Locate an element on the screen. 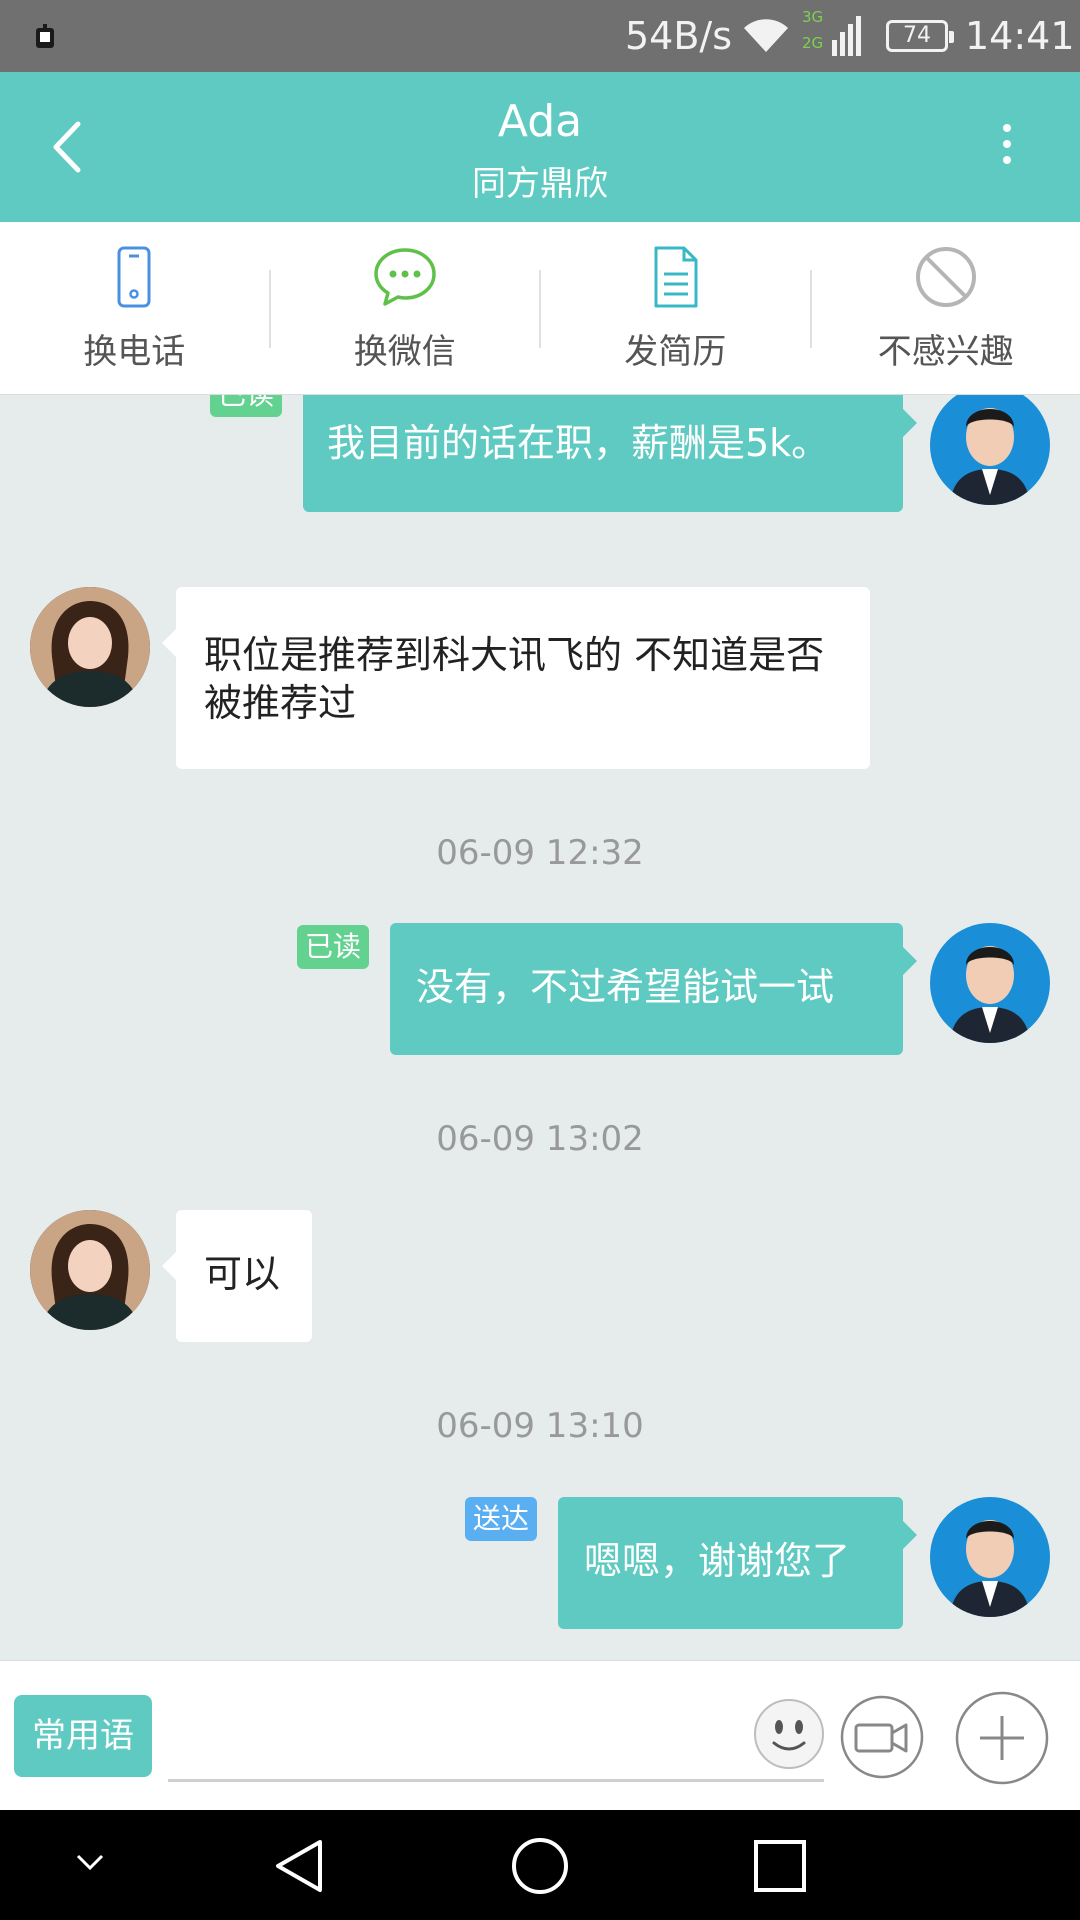 This screenshot has height=1920, width=1080. message-text: 没有，不过希望能试一试 is located at coordinates (625, 987).